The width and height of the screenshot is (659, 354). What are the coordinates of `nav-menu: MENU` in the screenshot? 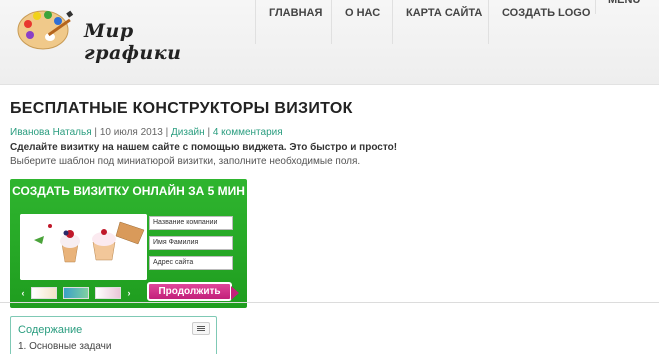 It's located at (623, 7).